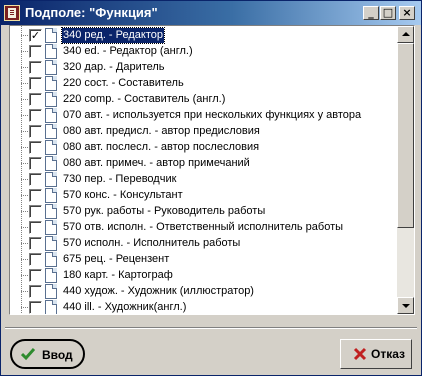 The width and height of the screenshot is (422, 376). Describe the element at coordinates (28, 354) in the screenshot. I see `check-icon` at that location.